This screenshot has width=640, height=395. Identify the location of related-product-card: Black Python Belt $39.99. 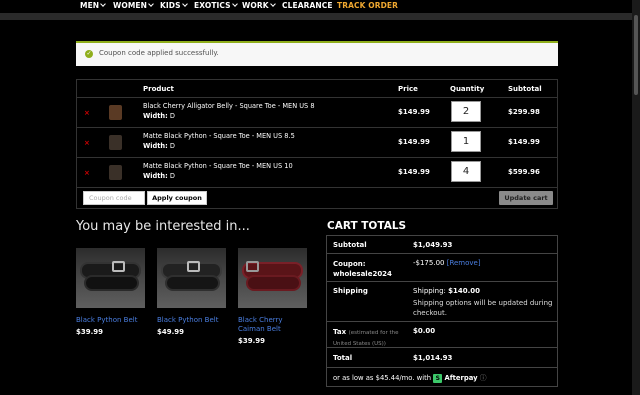
(110, 292).